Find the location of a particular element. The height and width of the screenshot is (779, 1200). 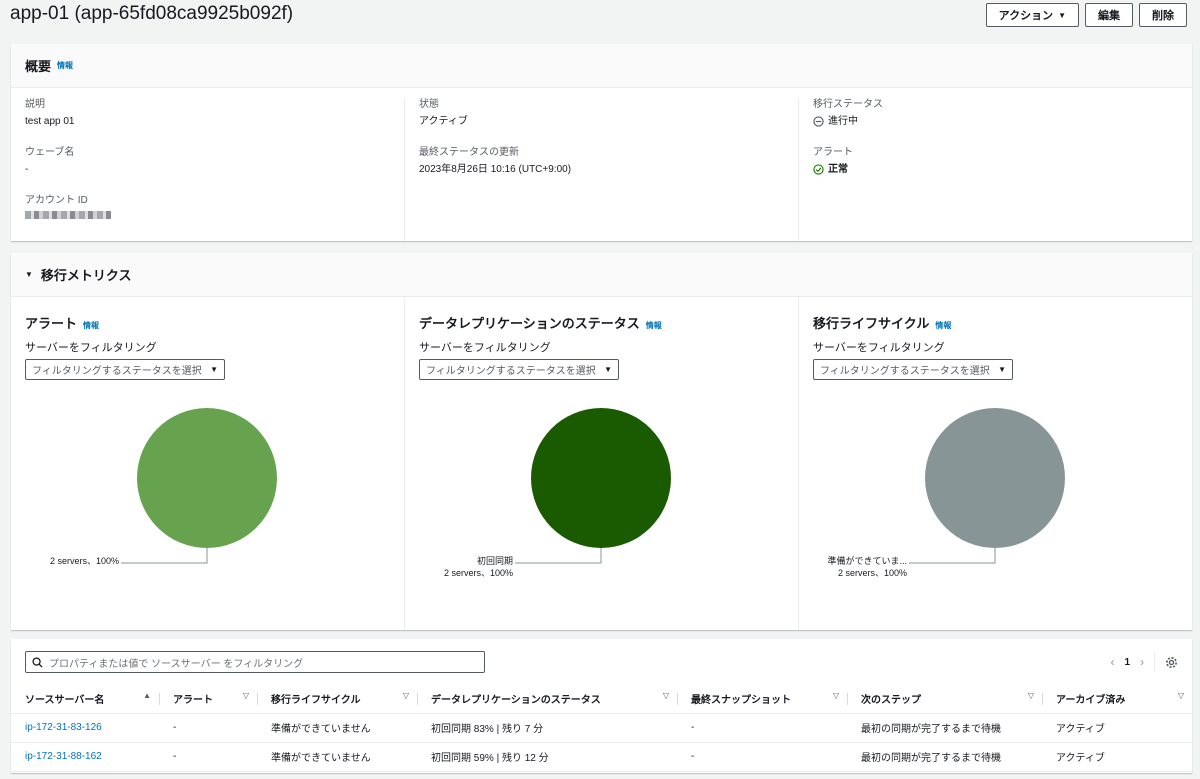

overview-header: 概要 情報 is located at coordinates (601, 66).